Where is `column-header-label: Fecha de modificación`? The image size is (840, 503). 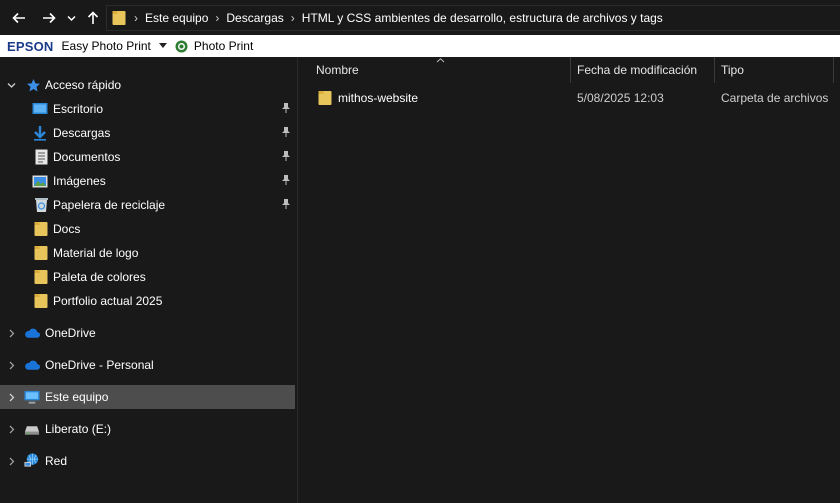
column-header-label: Fecha de modificación is located at coordinates (637, 70).